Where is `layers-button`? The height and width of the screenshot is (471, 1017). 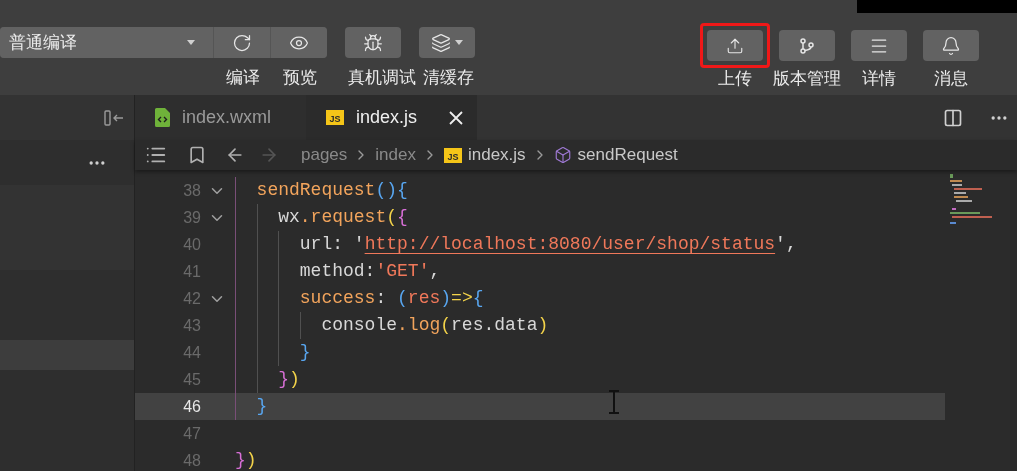 layers-button is located at coordinates (447, 42).